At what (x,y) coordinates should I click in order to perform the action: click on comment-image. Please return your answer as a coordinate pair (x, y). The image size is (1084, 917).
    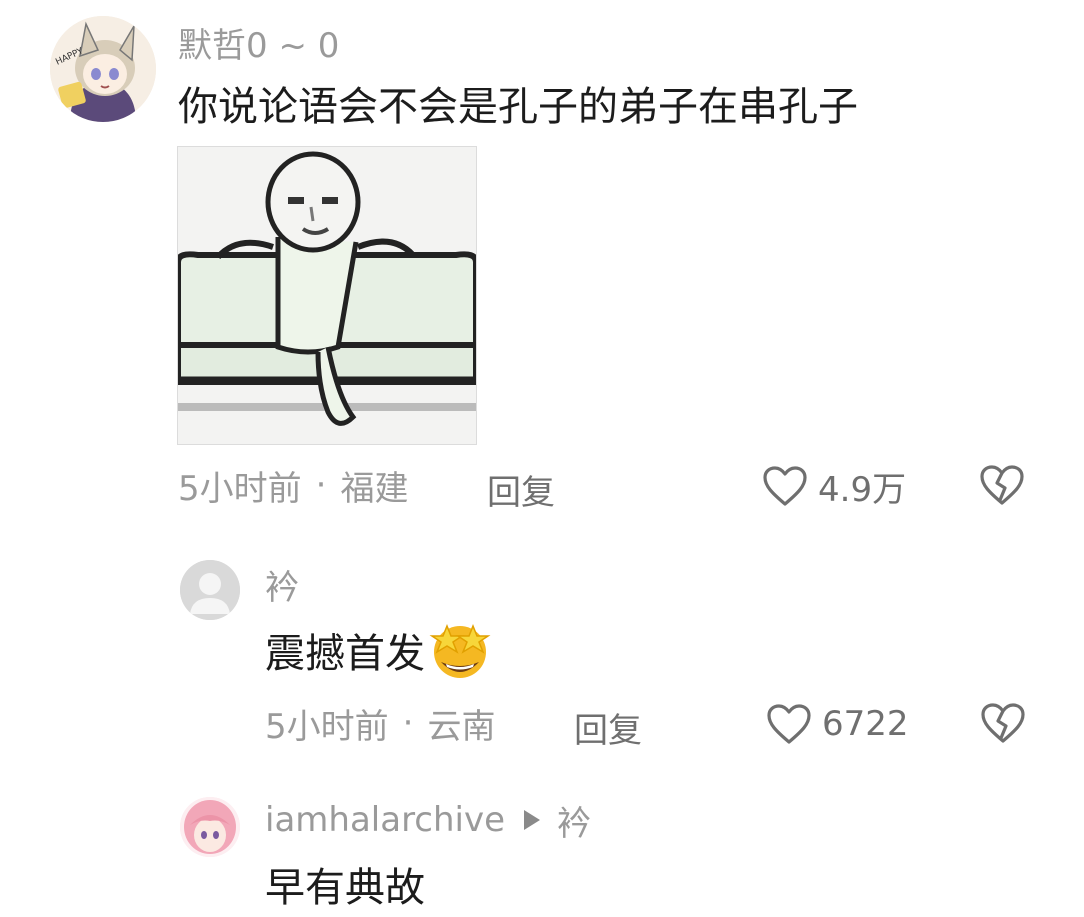
    Looking at the image, I should click on (327, 295).